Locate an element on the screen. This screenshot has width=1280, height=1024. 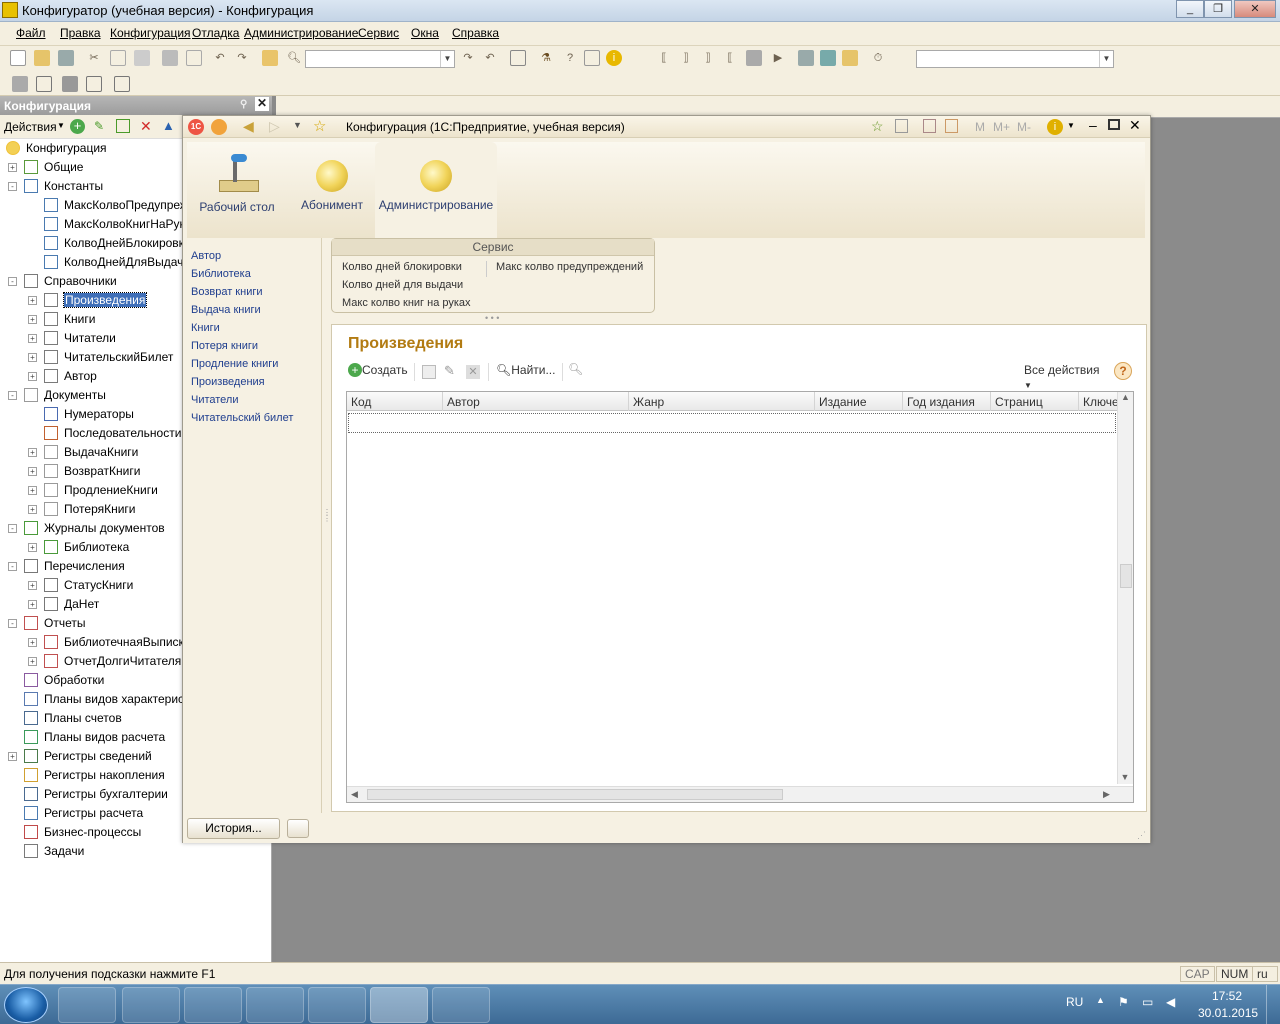
add-copy-icon is located at coordinates (123, 126).